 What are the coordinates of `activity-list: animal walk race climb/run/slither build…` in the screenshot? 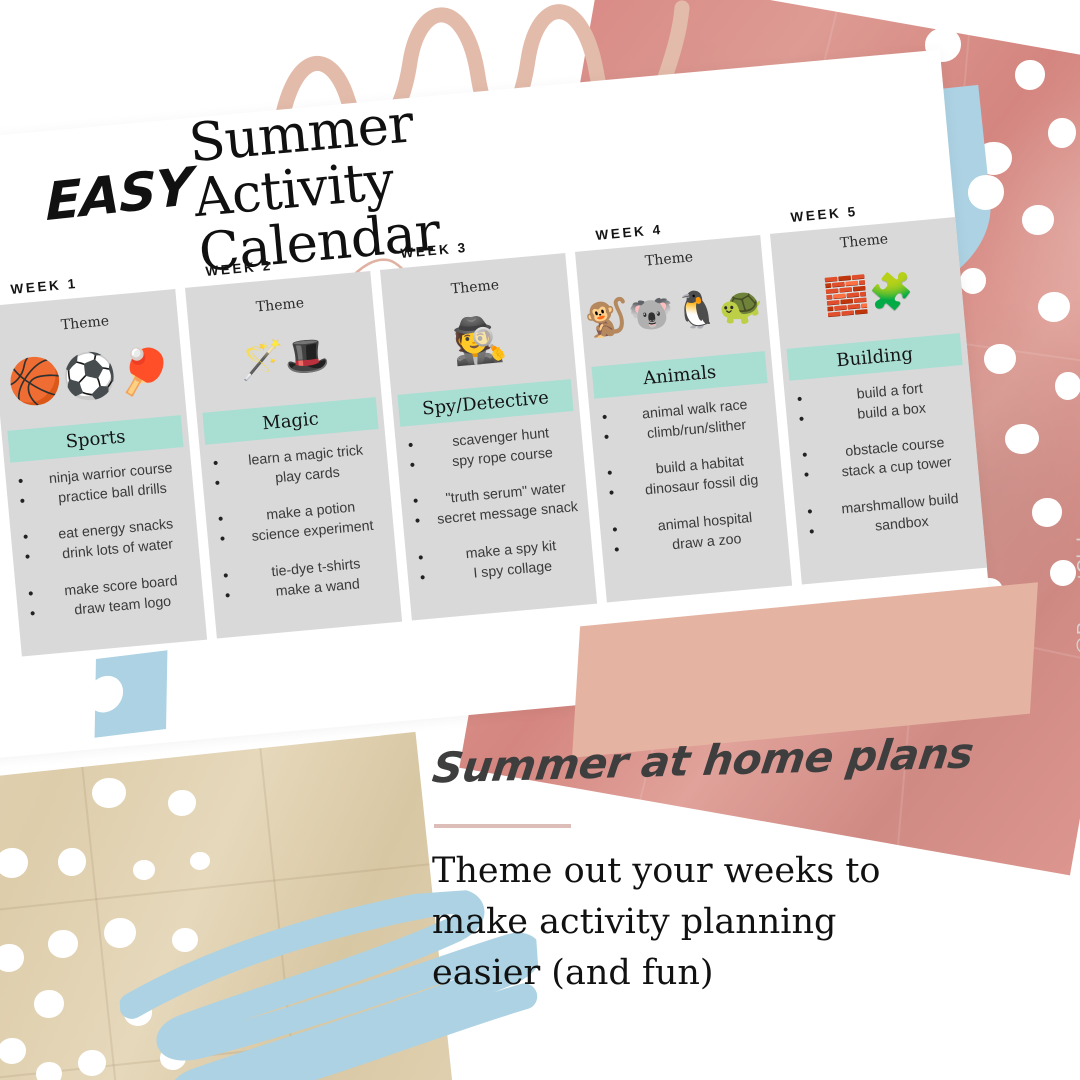 It's located at (688, 471).